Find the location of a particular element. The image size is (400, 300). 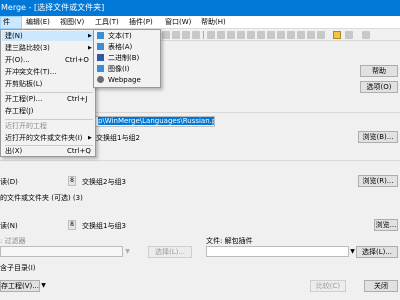

menu-edit: 编辑(E) is located at coordinates (38, 22).